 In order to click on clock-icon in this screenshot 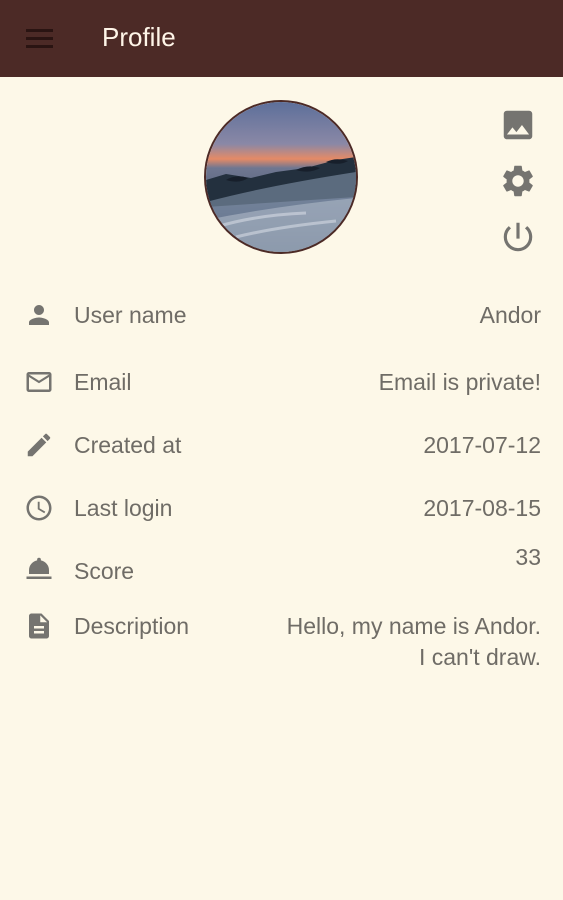, I will do `click(39, 508)`.